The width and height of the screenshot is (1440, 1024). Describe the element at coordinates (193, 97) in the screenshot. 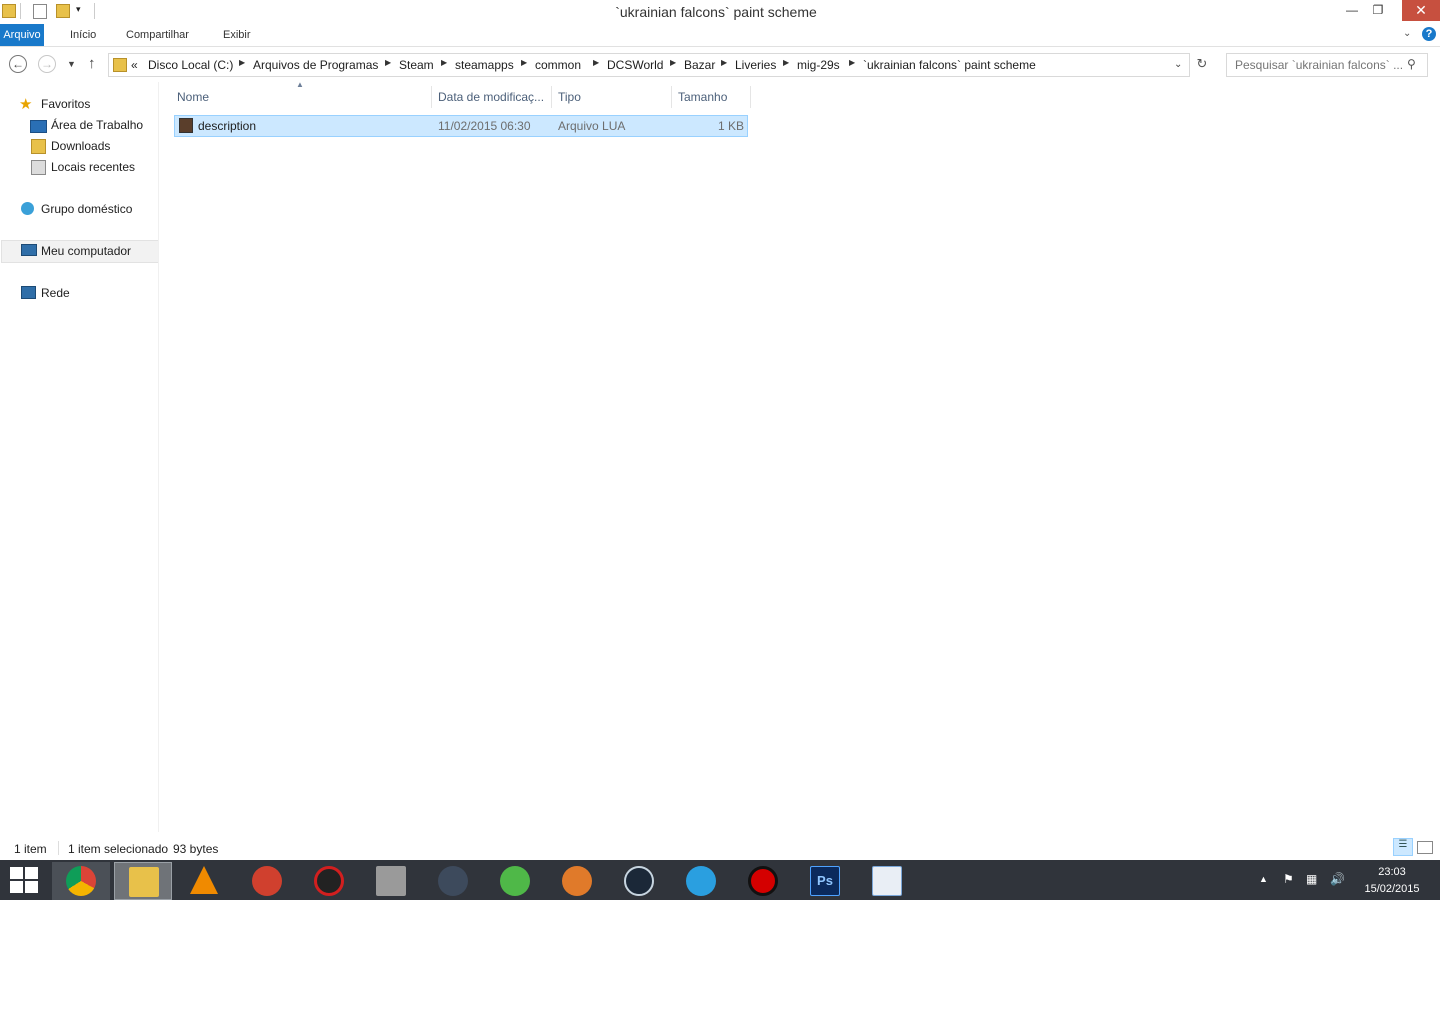

I see `column-header-name: Nome` at that location.